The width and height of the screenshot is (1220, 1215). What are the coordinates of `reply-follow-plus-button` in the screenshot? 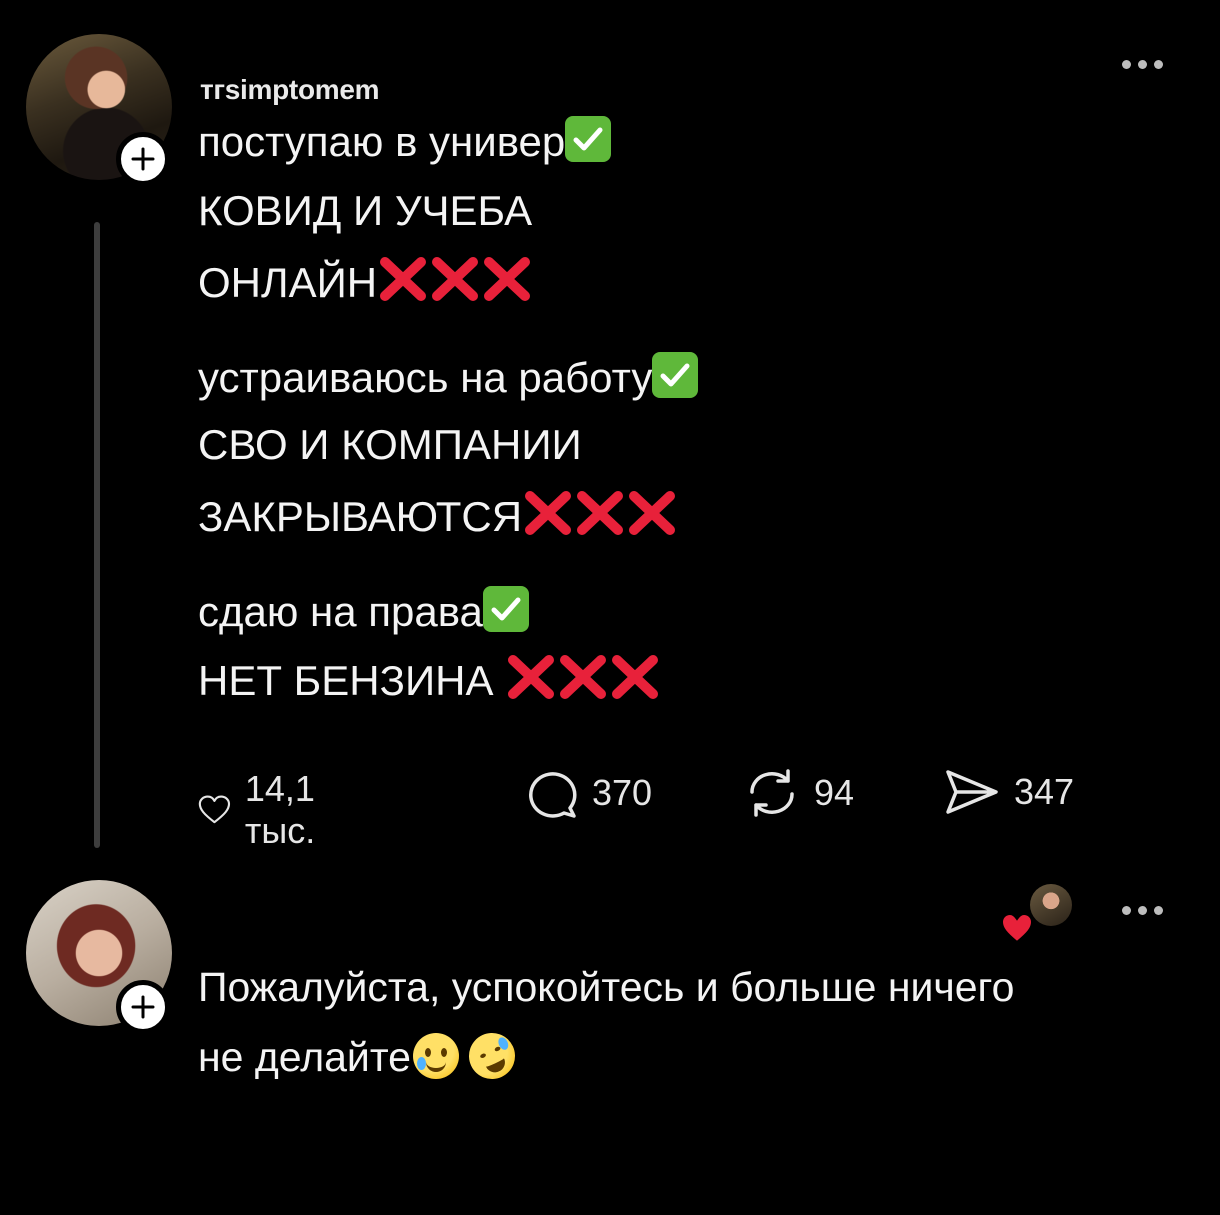 It's located at (143, 1007).